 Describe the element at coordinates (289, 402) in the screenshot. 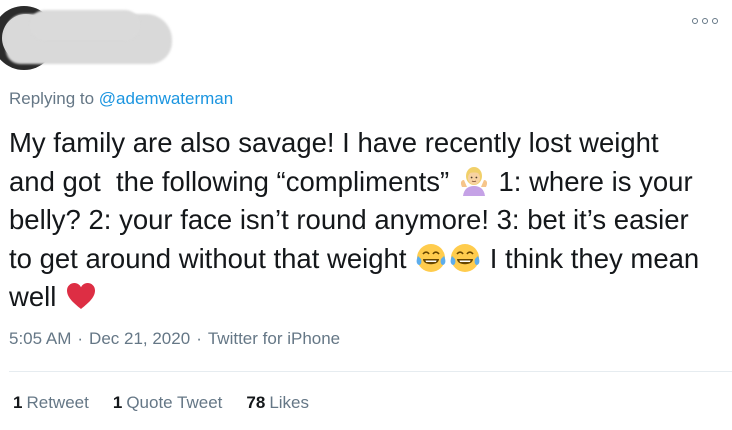

I see `likes-label: Likes` at that location.